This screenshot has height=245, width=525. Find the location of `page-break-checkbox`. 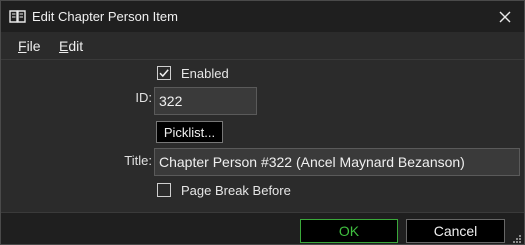

page-break-checkbox is located at coordinates (164, 190).